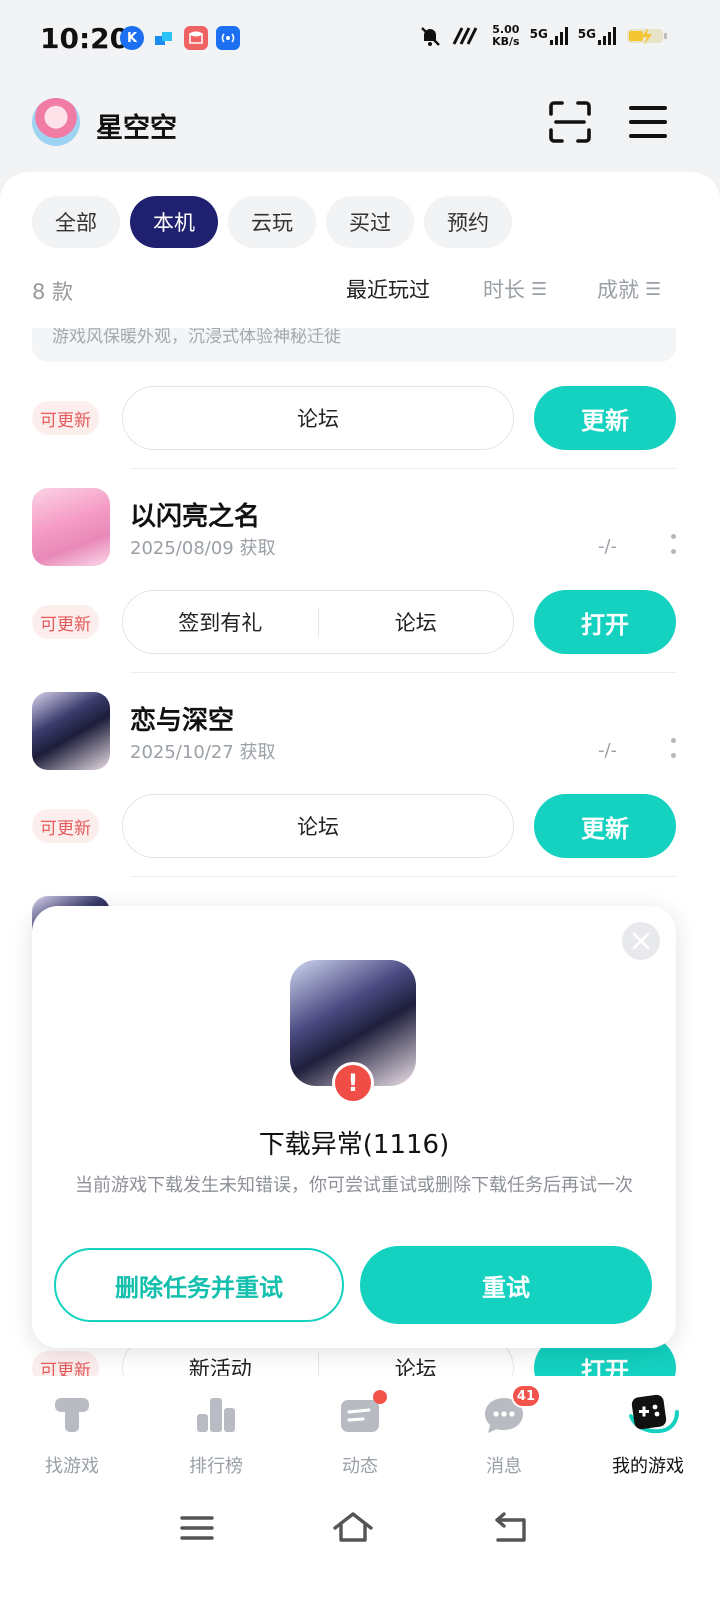 This screenshot has width=720, height=1600. What do you see at coordinates (132, 38) in the screenshot?
I see `k-app-icon: K` at bounding box center [132, 38].